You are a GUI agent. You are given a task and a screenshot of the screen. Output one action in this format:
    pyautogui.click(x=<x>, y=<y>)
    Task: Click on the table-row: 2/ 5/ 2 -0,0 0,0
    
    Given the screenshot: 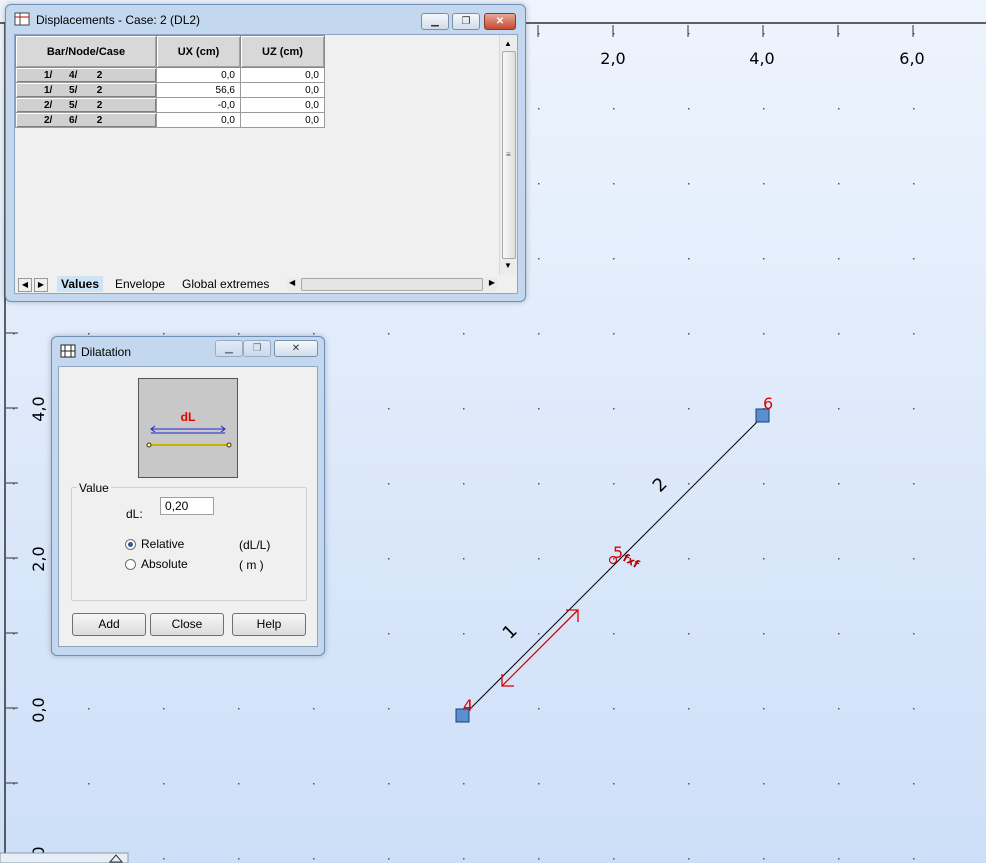 What is the action you would take?
    pyautogui.click(x=170, y=105)
    